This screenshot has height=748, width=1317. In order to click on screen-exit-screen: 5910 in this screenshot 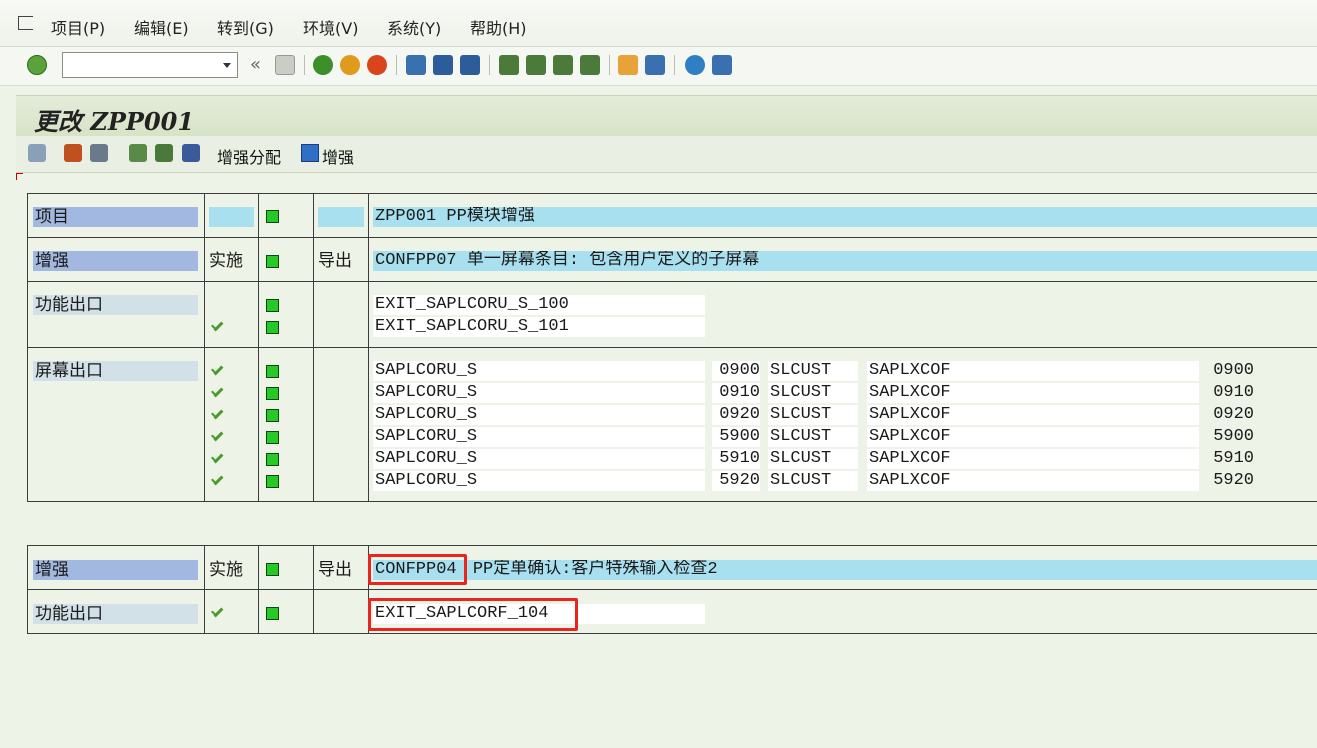, I will do `click(736, 459)`.